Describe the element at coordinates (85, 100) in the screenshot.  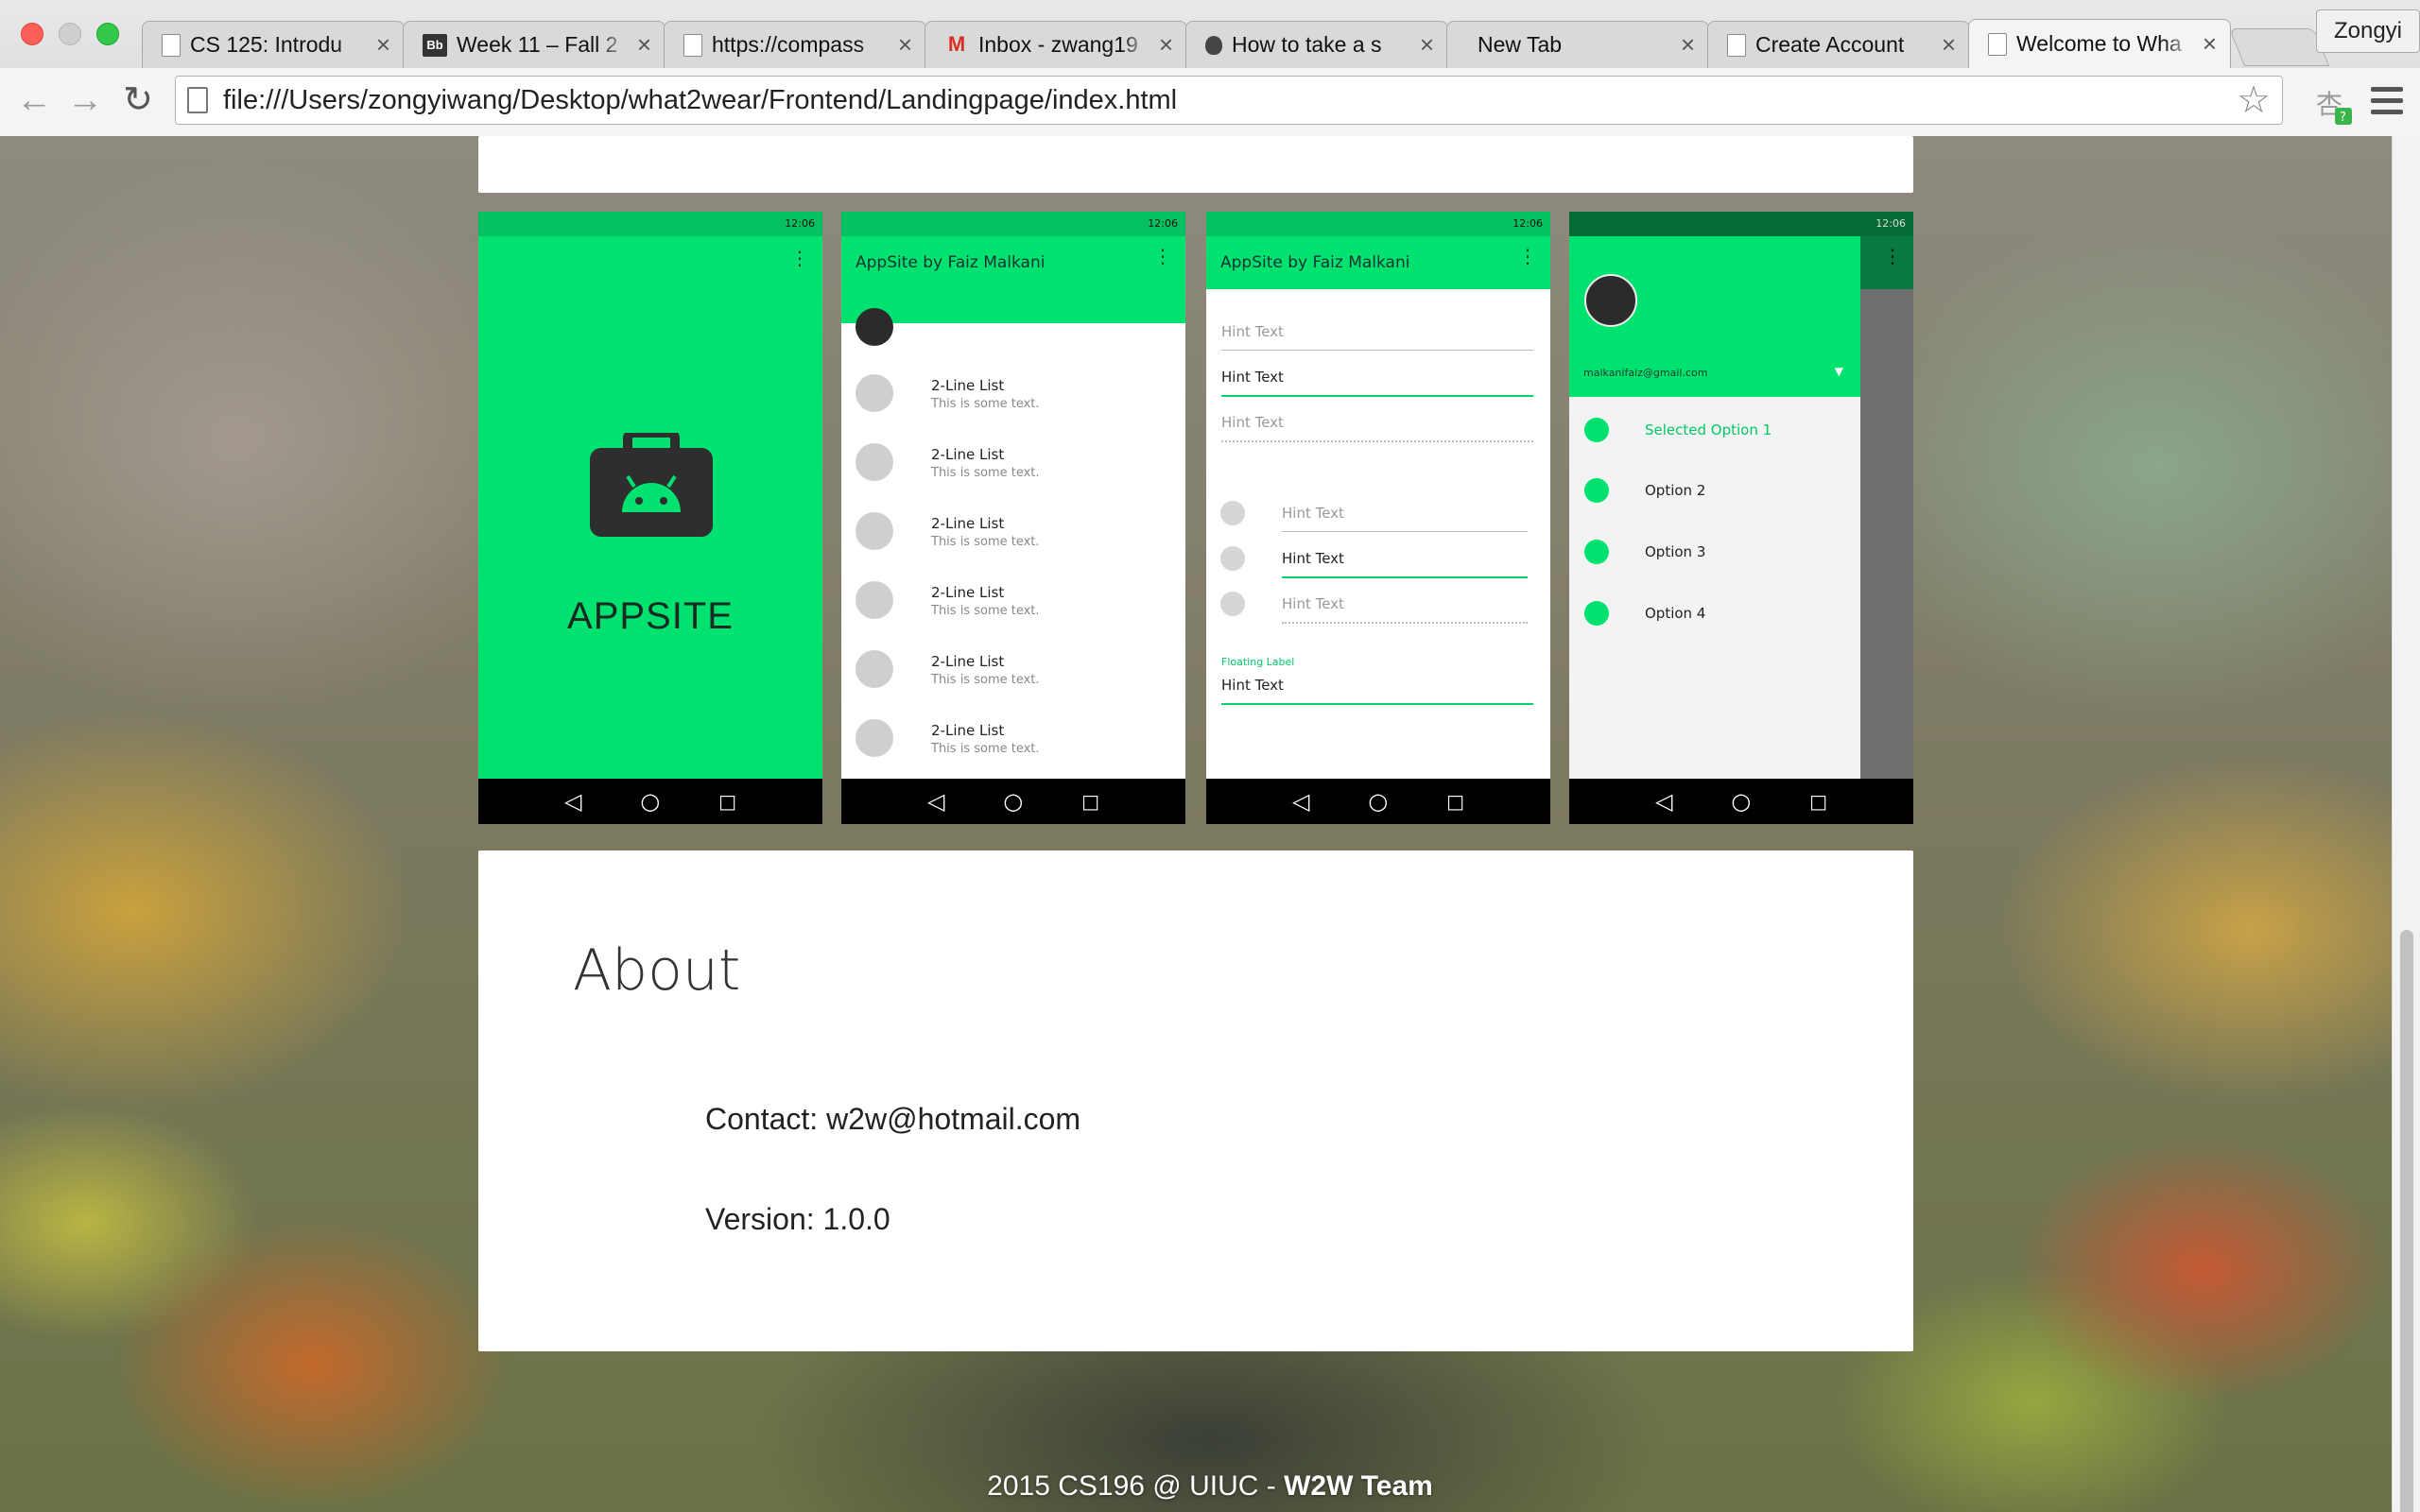
I see `forward-arrow-icon: →` at that location.